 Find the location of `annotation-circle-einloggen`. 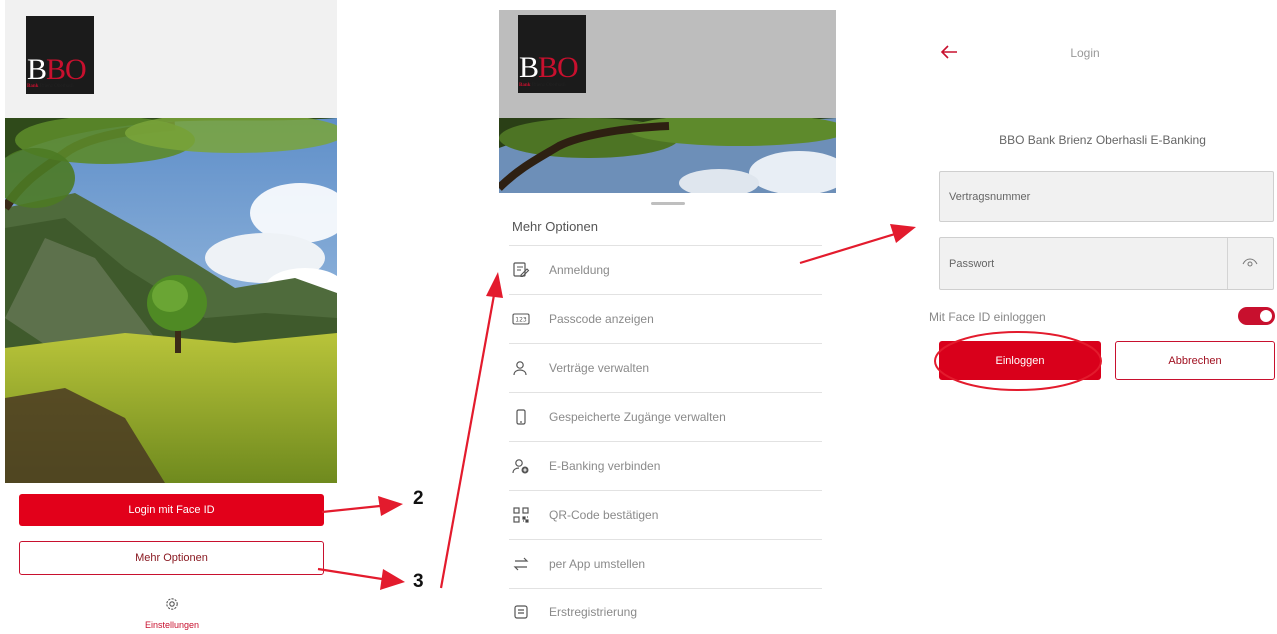

annotation-circle-einloggen is located at coordinates (1018, 361).